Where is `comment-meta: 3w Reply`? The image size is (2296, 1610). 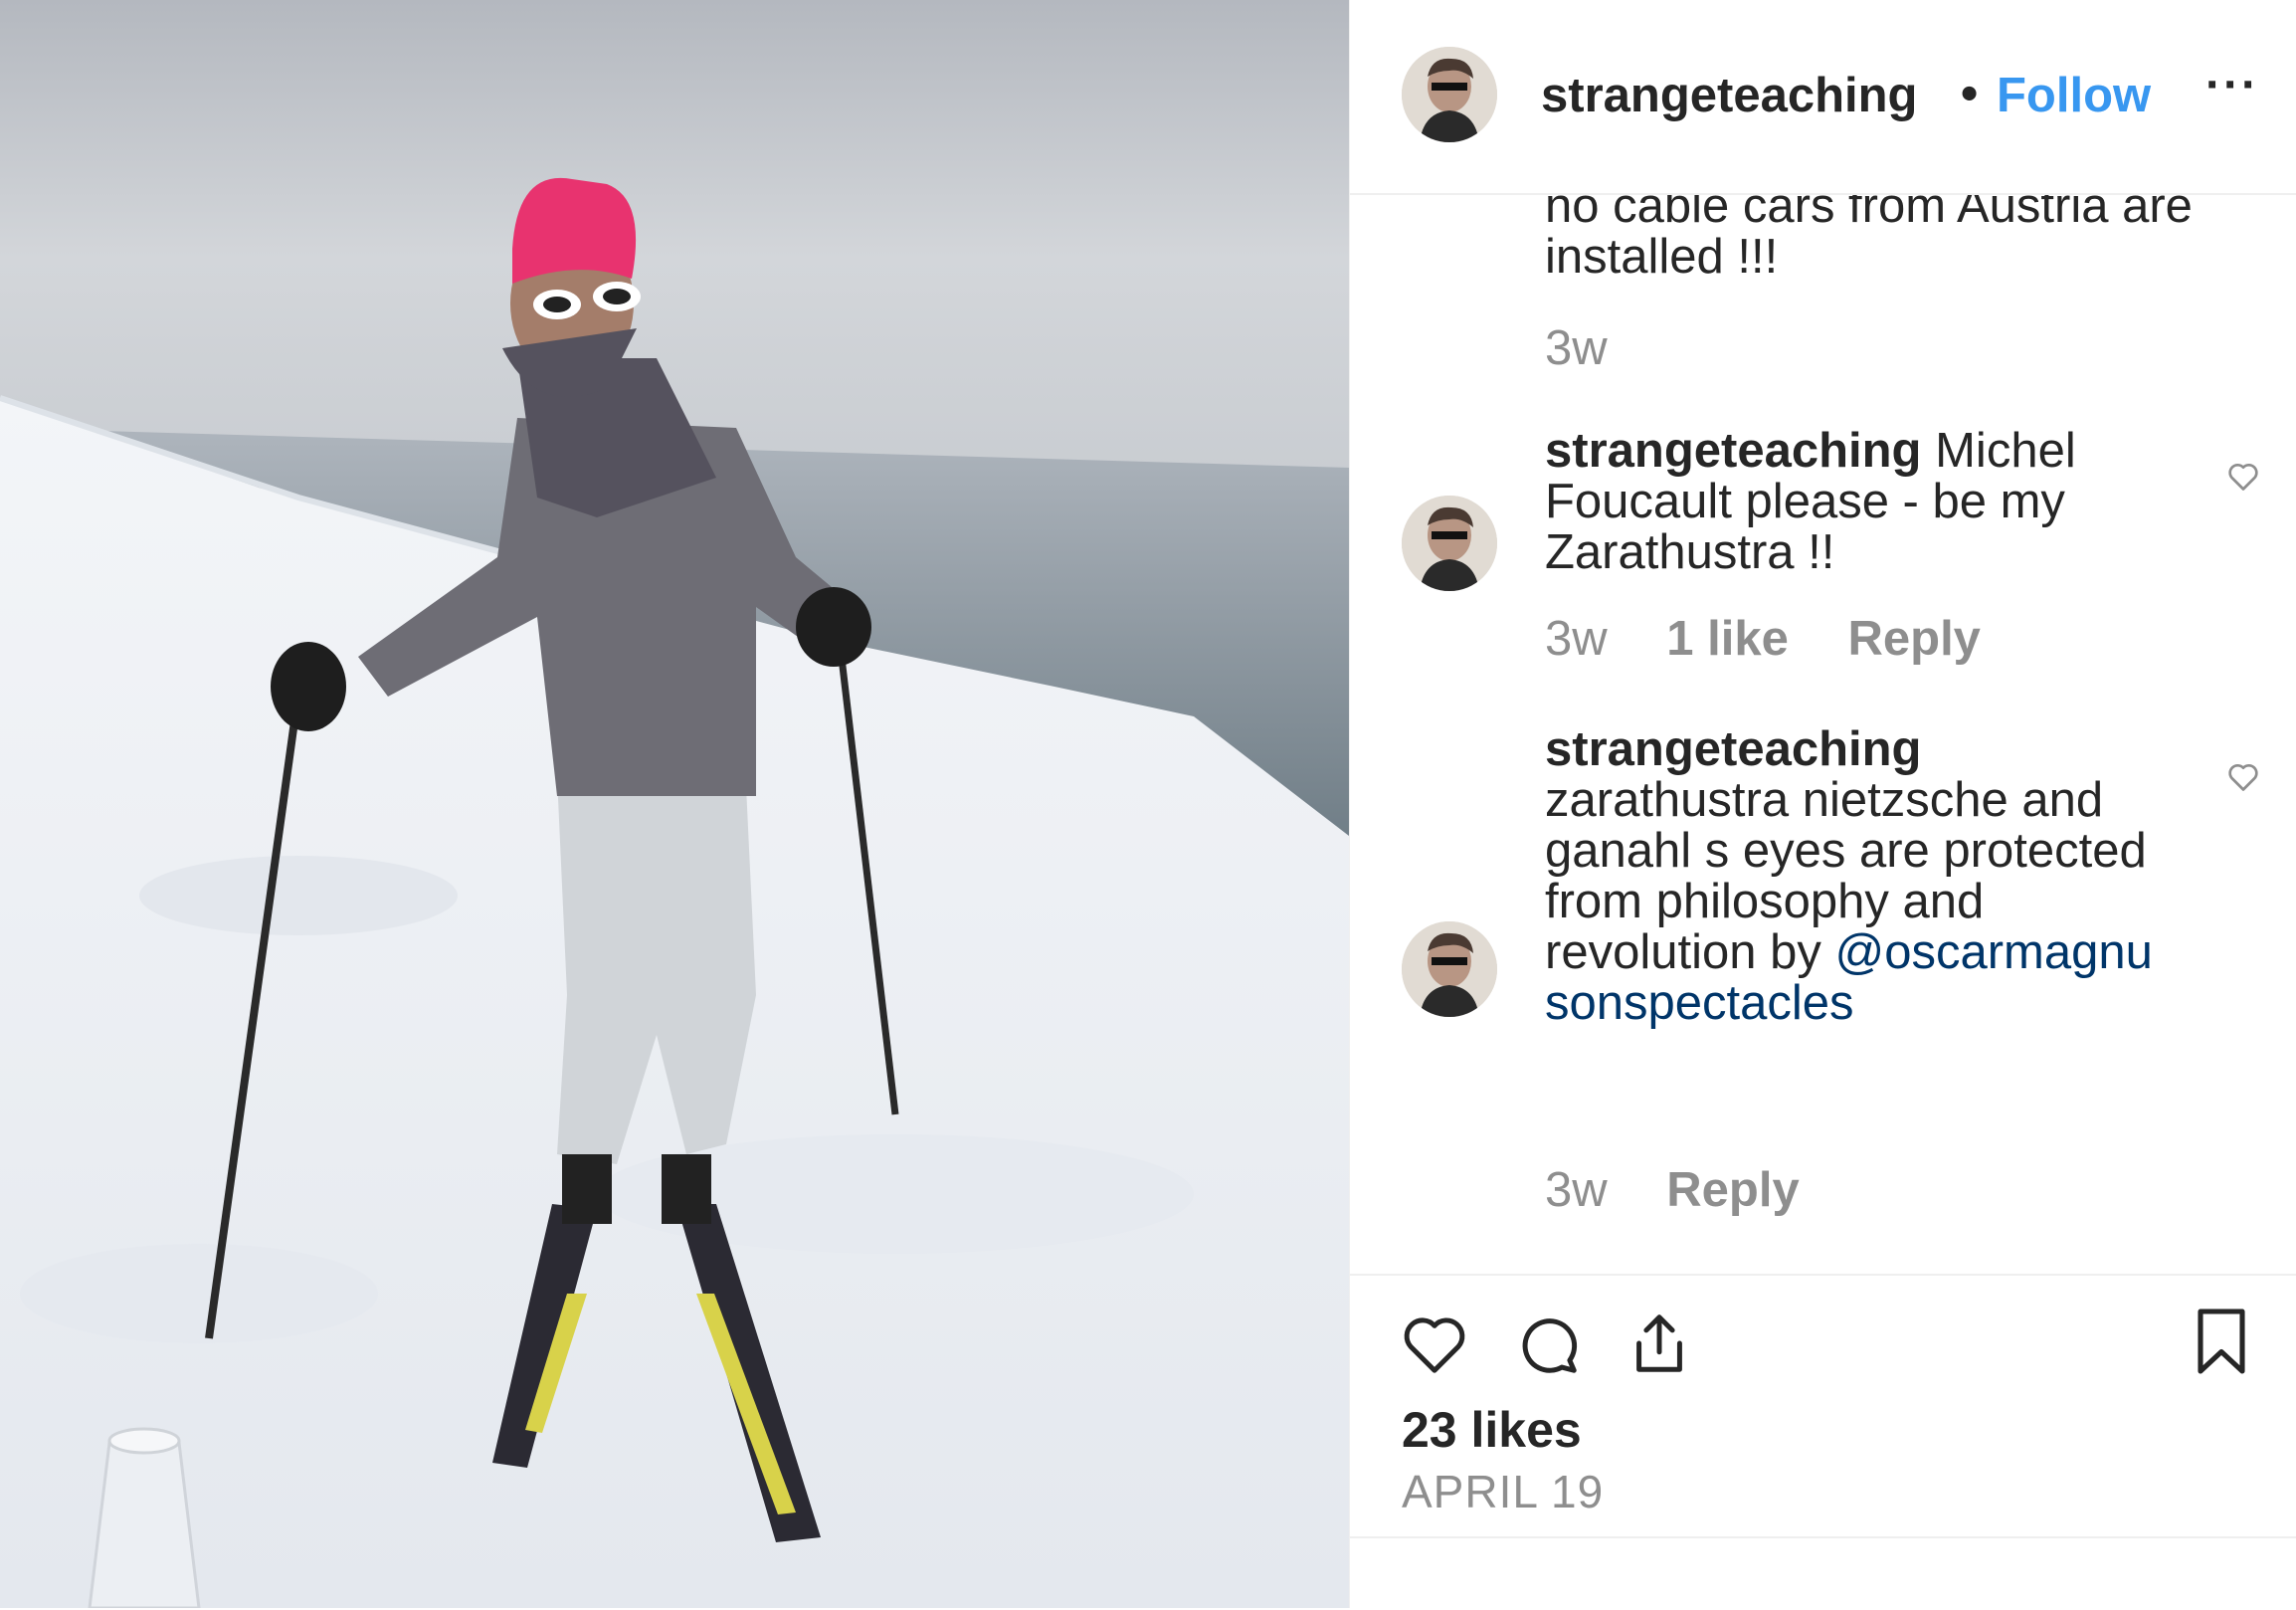 comment-meta: 3w Reply is located at coordinates (1695, 1190).